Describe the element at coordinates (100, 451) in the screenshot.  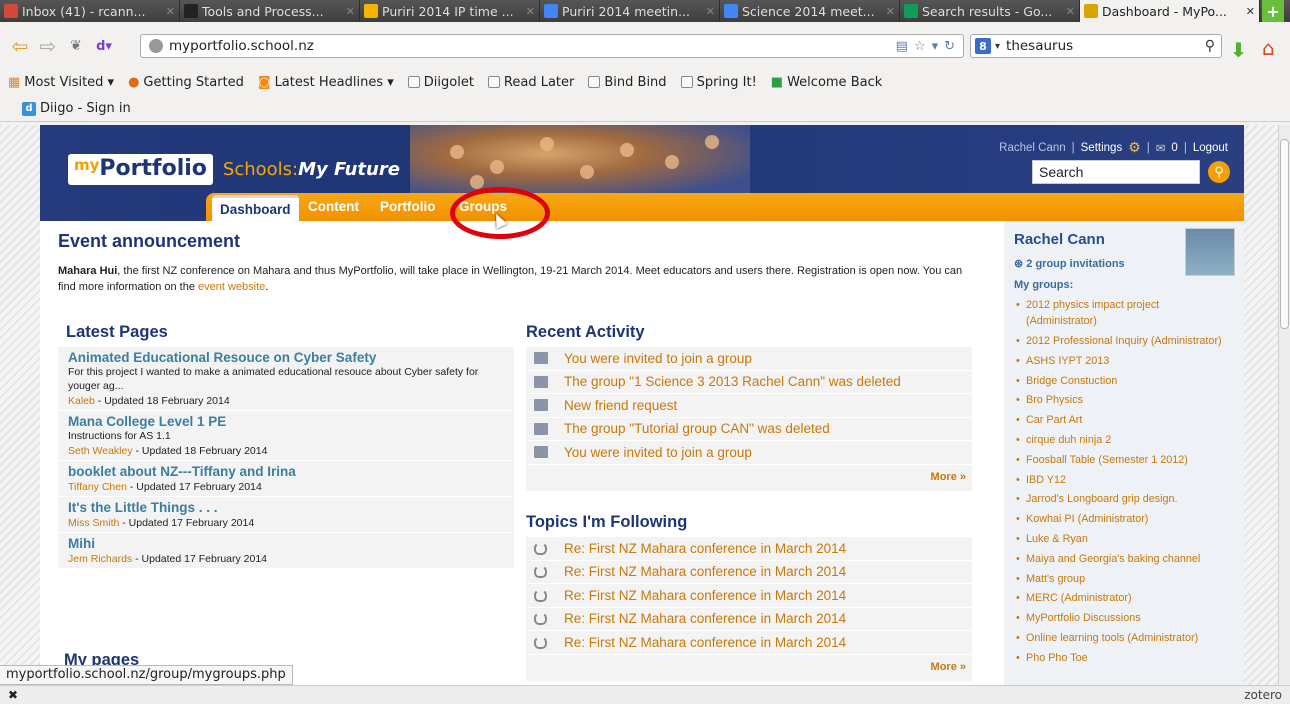
I see `author-link: Seth Weakley` at that location.